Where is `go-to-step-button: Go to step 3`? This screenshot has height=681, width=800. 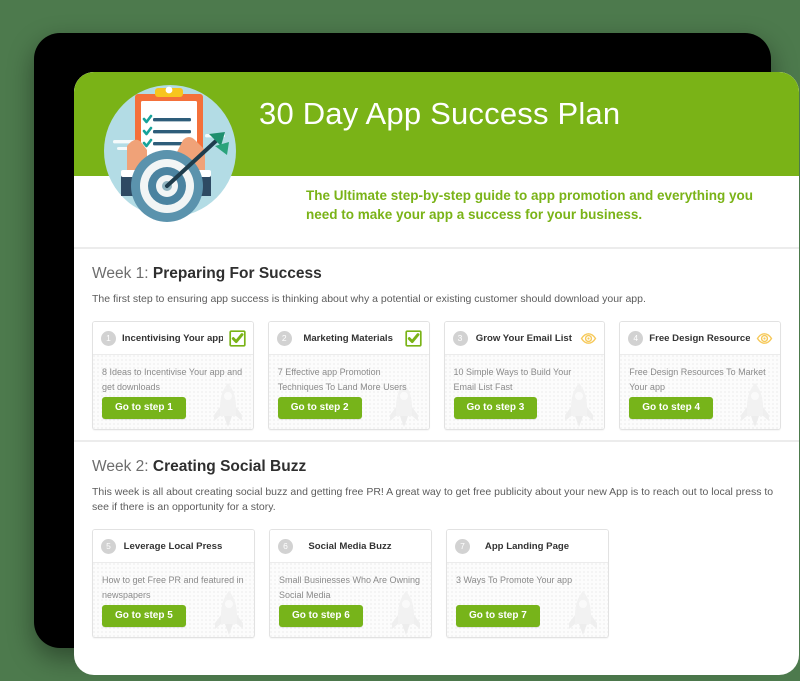
go-to-step-button: Go to step 3 is located at coordinates (495, 408).